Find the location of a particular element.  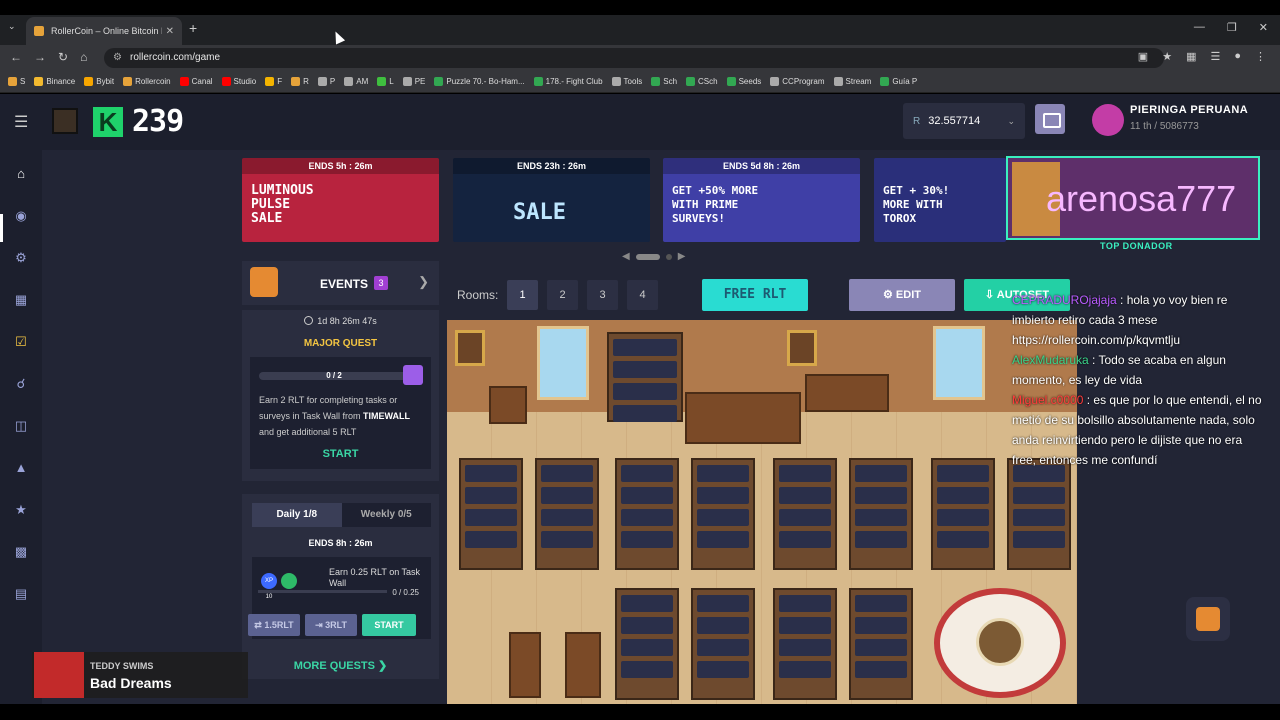

bookmark-item: Stream is located at coordinates (852, 81).